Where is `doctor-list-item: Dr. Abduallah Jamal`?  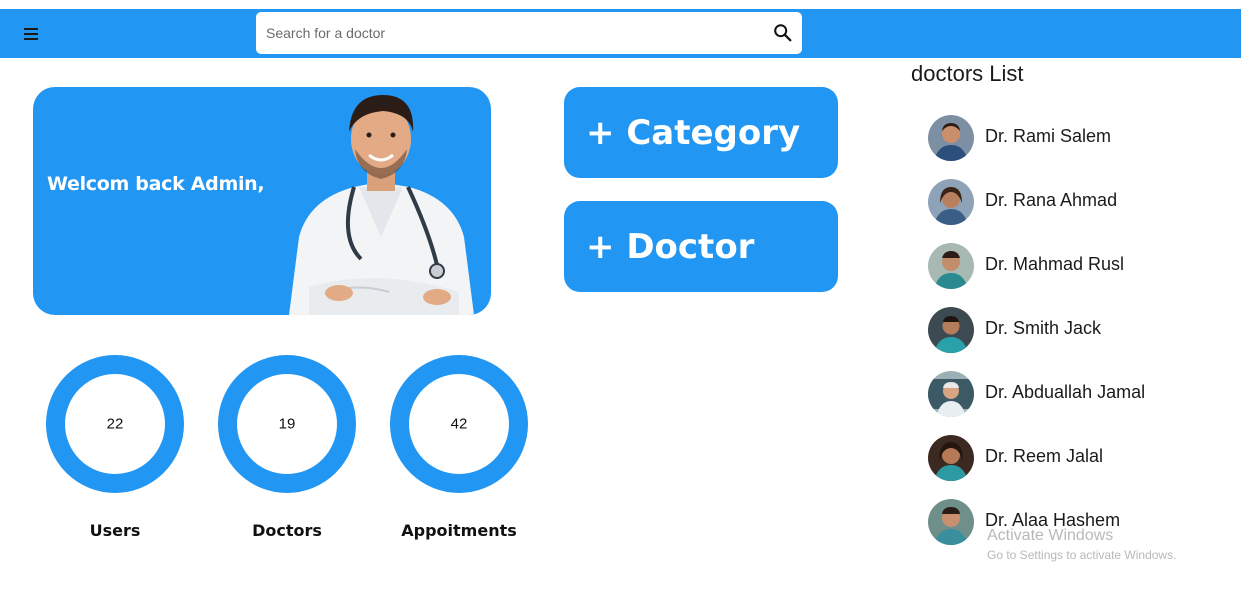 doctor-list-item: Dr. Abduallah Jamal is located at coordinates (1068, 394).